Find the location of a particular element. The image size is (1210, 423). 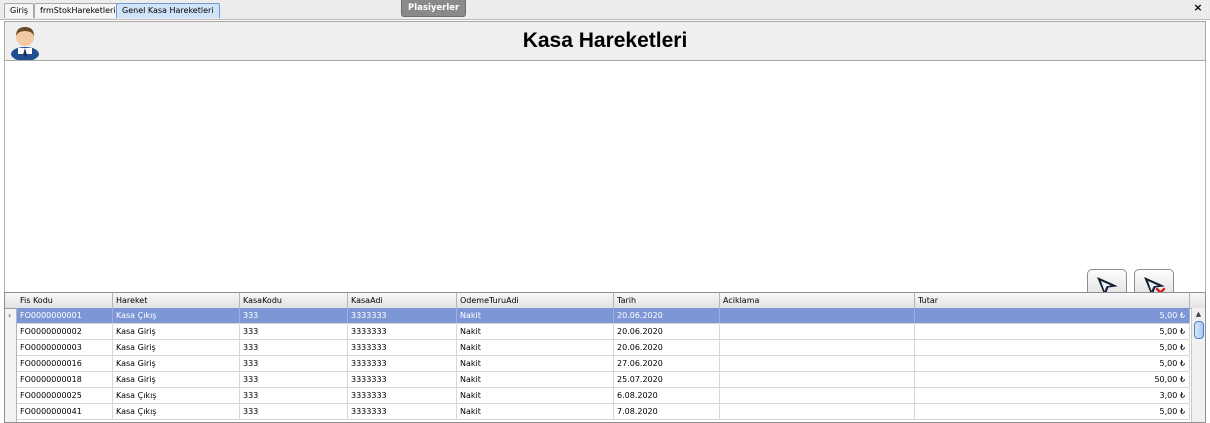

column-header-aciklama: Aciklama is located at coordinates (817, 300).